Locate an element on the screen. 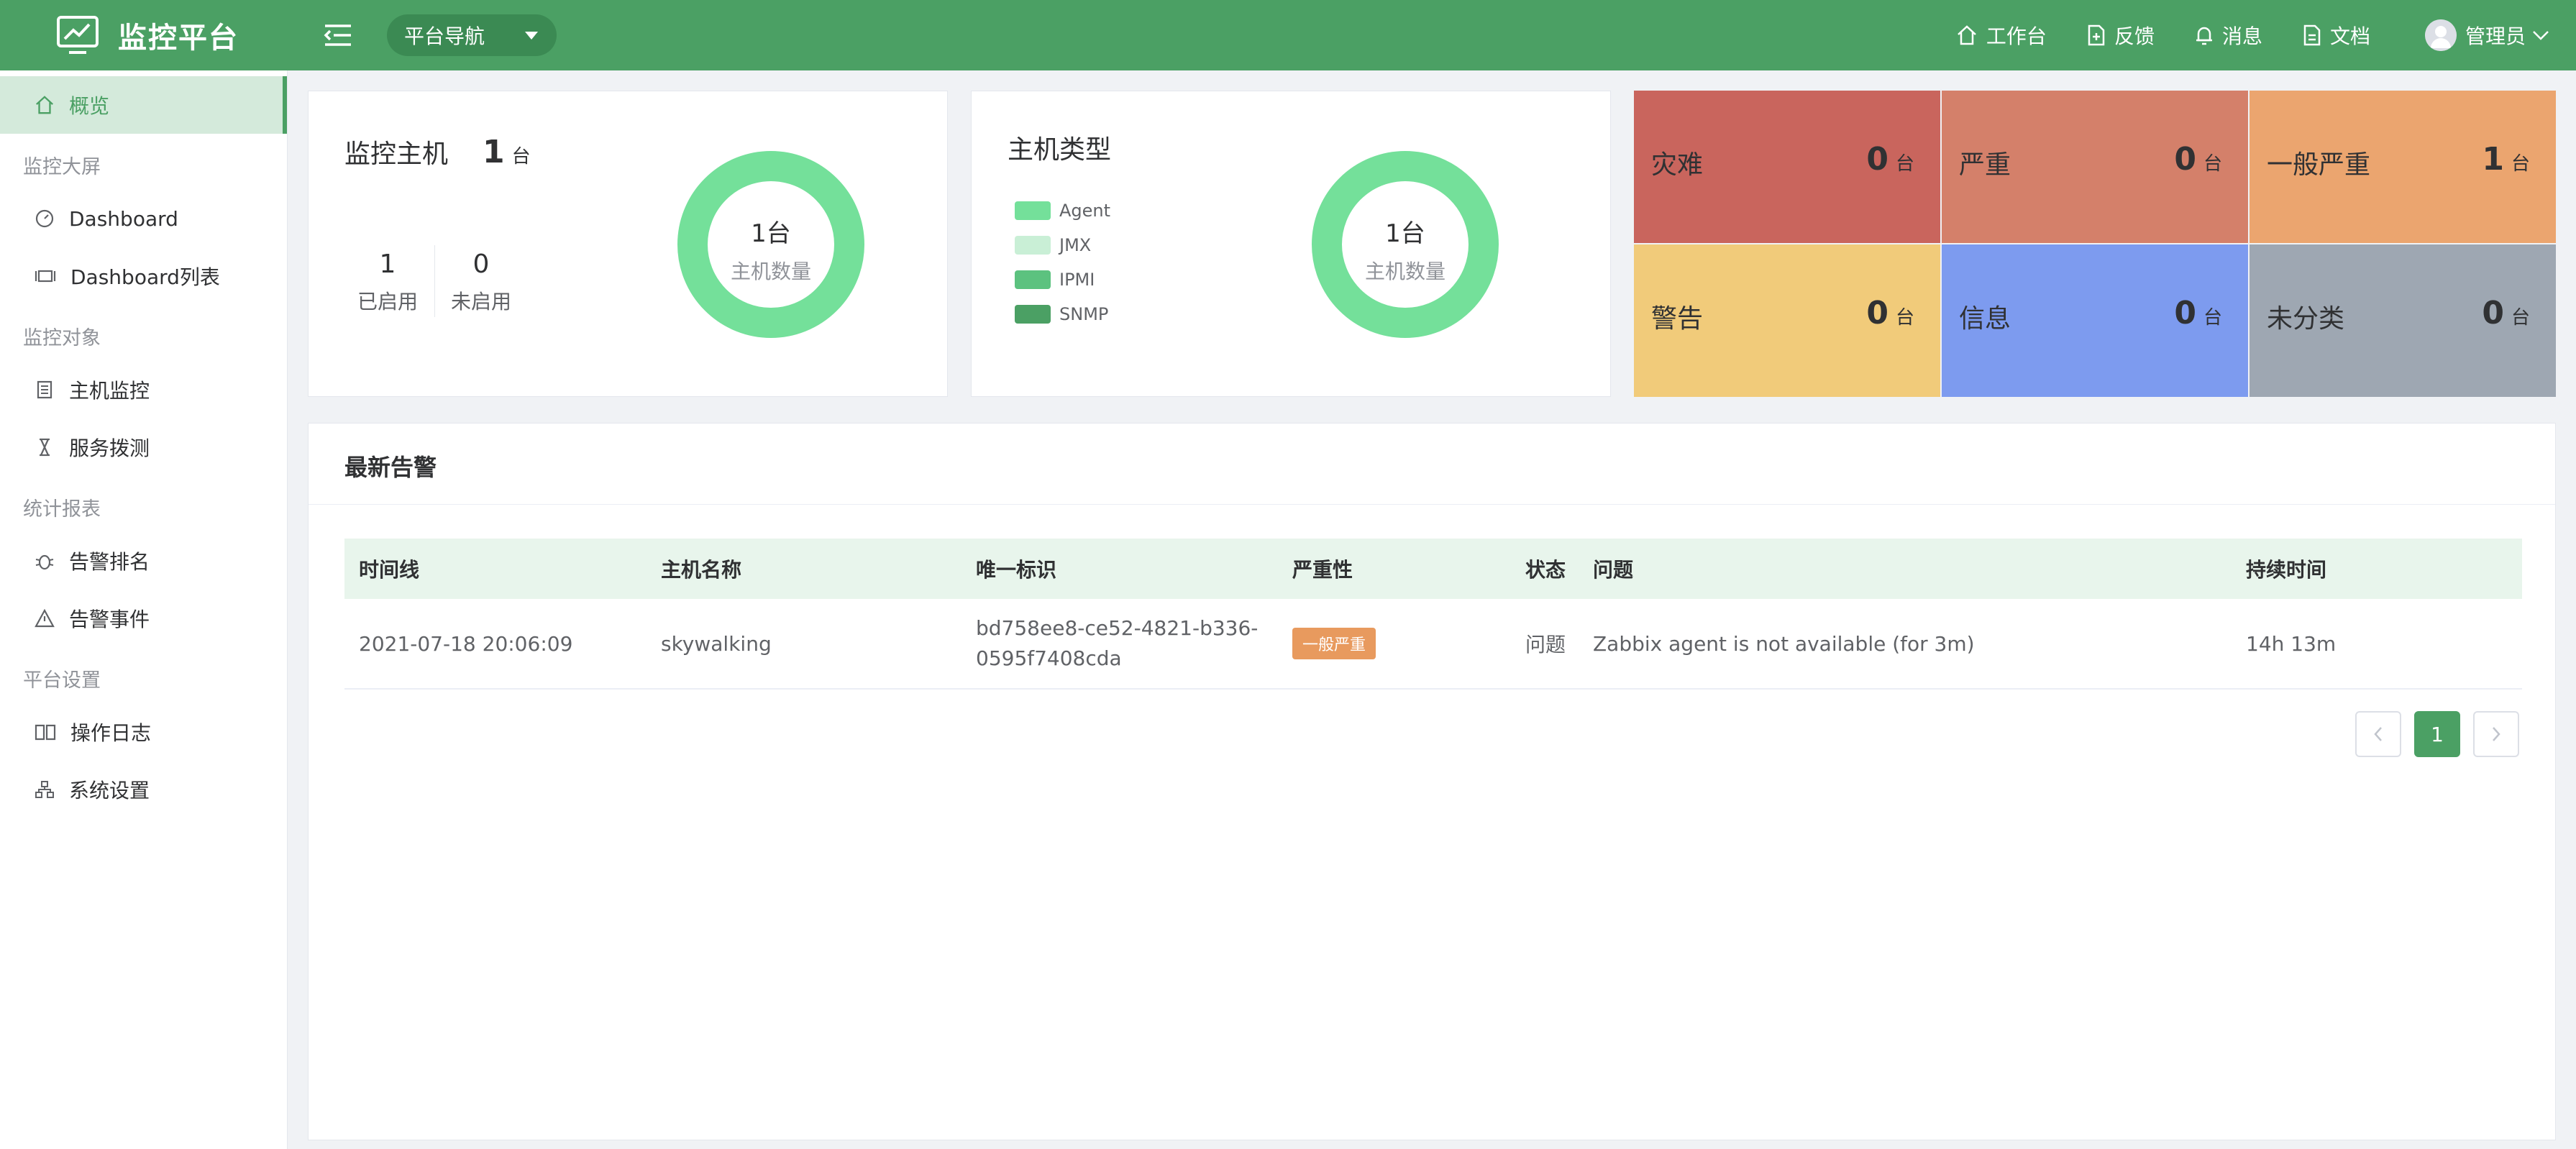 The width and height of the screenshot is (2576, 1149). sidebar-group-title: 平台设置 is located at coordinates (62, 680).